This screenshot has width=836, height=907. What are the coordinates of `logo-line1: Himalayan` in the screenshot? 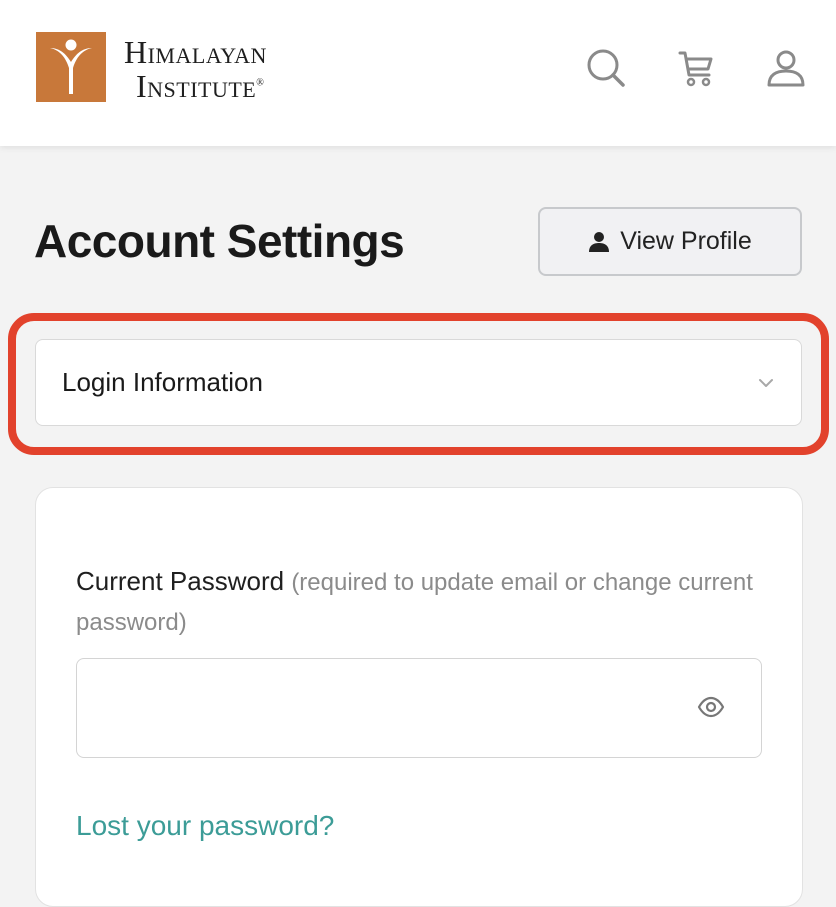 It's located at (195, 52).